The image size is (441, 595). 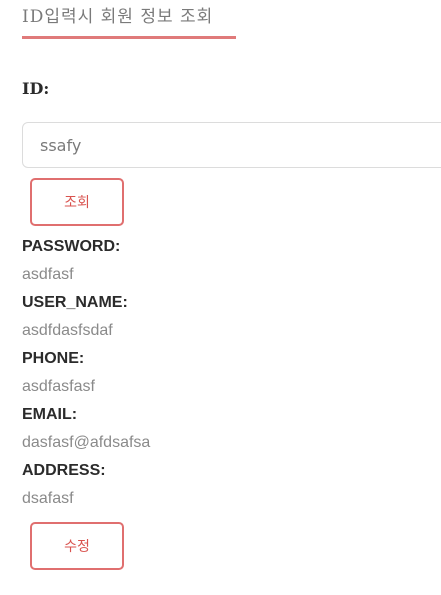 I want to click on password-value: asdfasf, so click(x=48, y=274).